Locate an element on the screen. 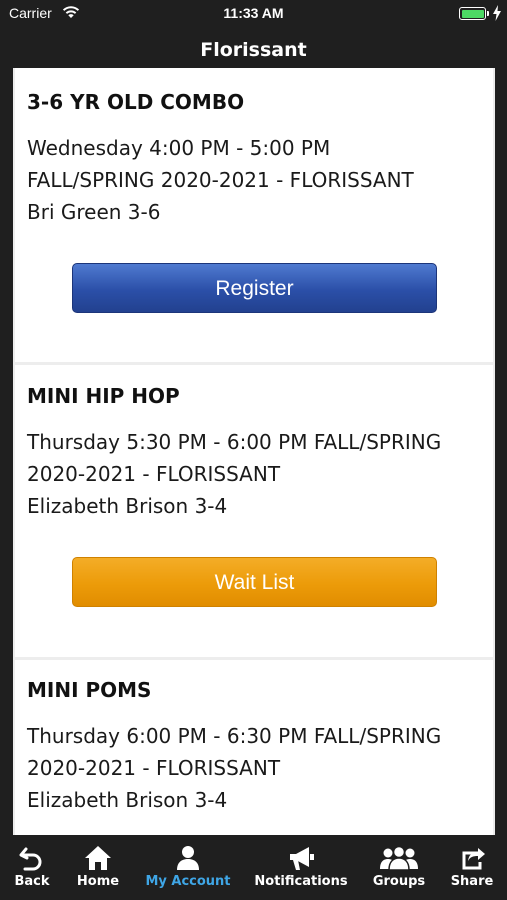 The width and height of the screenshot is (507, 900). class-title: MINI HIP HOP is located at coordinates (103, 396).